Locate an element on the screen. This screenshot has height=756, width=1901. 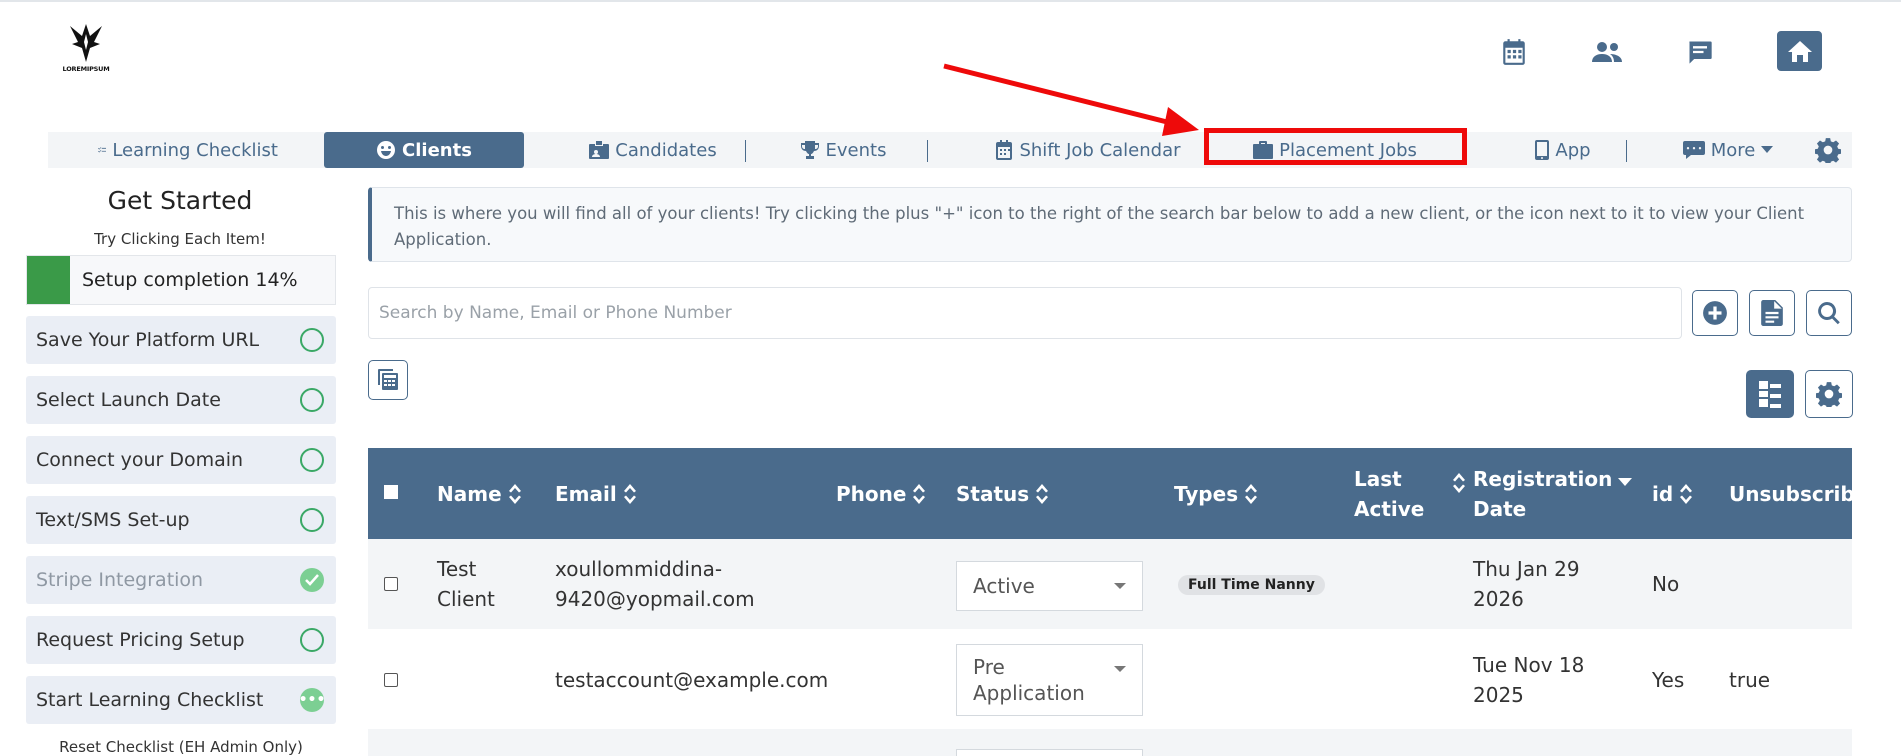
check-circle-icon is located at coordinates (312, 580).